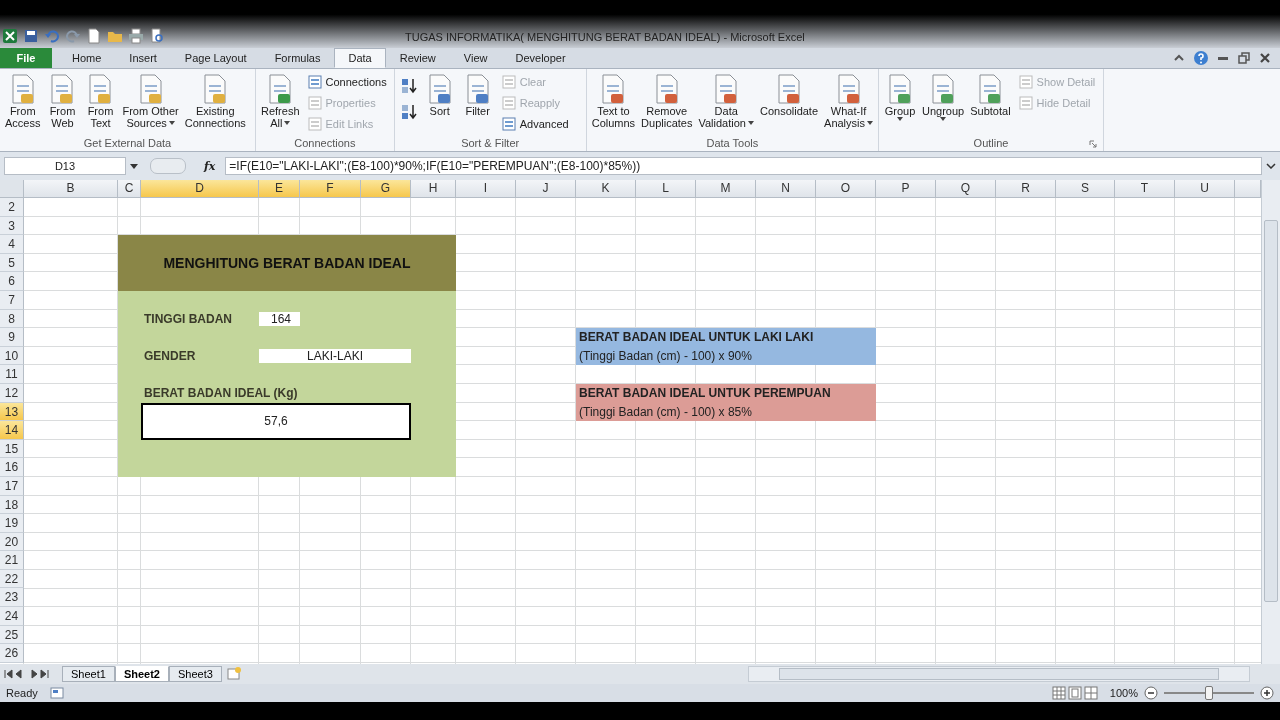 The width and height of the screenshot is (1280, 720). I want to click on ribbon-button: Filter, so click(477, 95).